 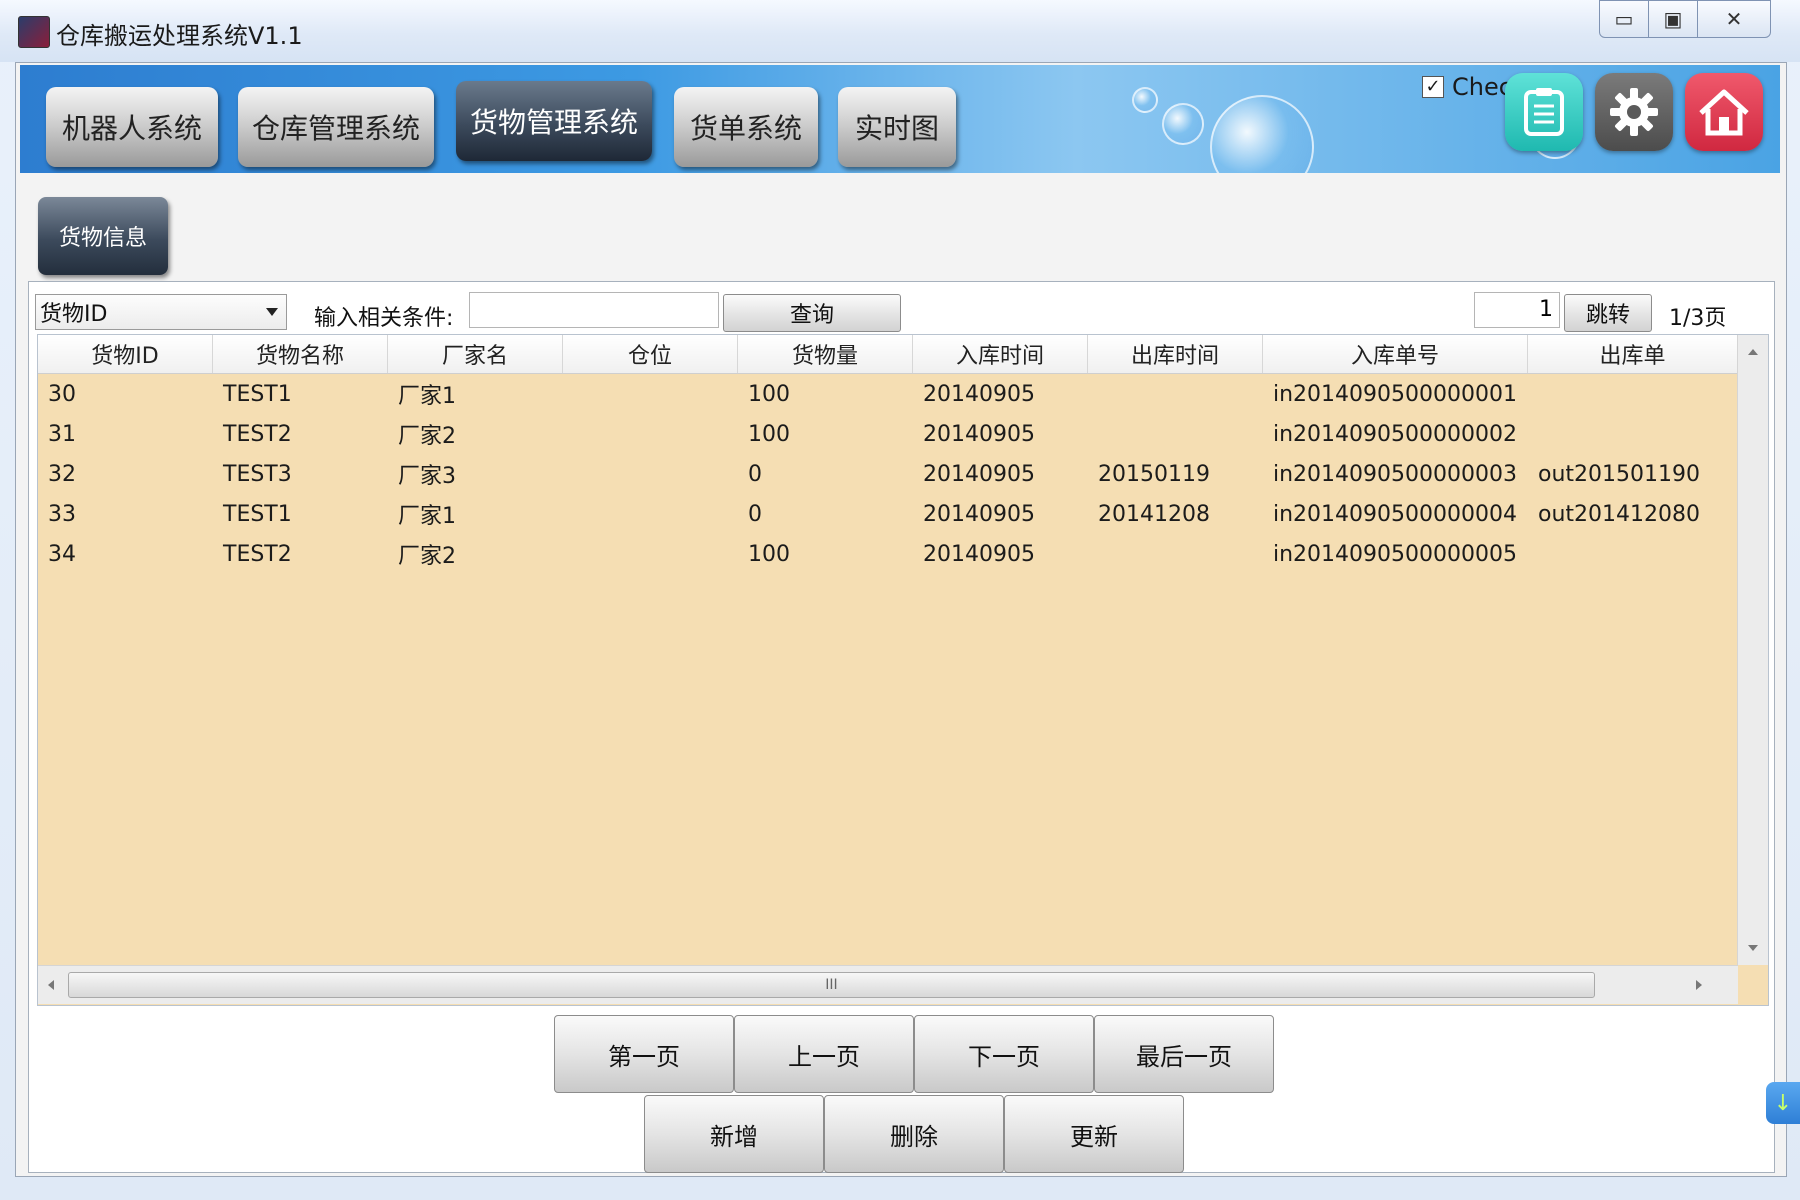 What do you see at coordinates (132, 127) in the screenshot?
I see `tab-robot-system: 机器人系统` at bounding box center [132, 127].